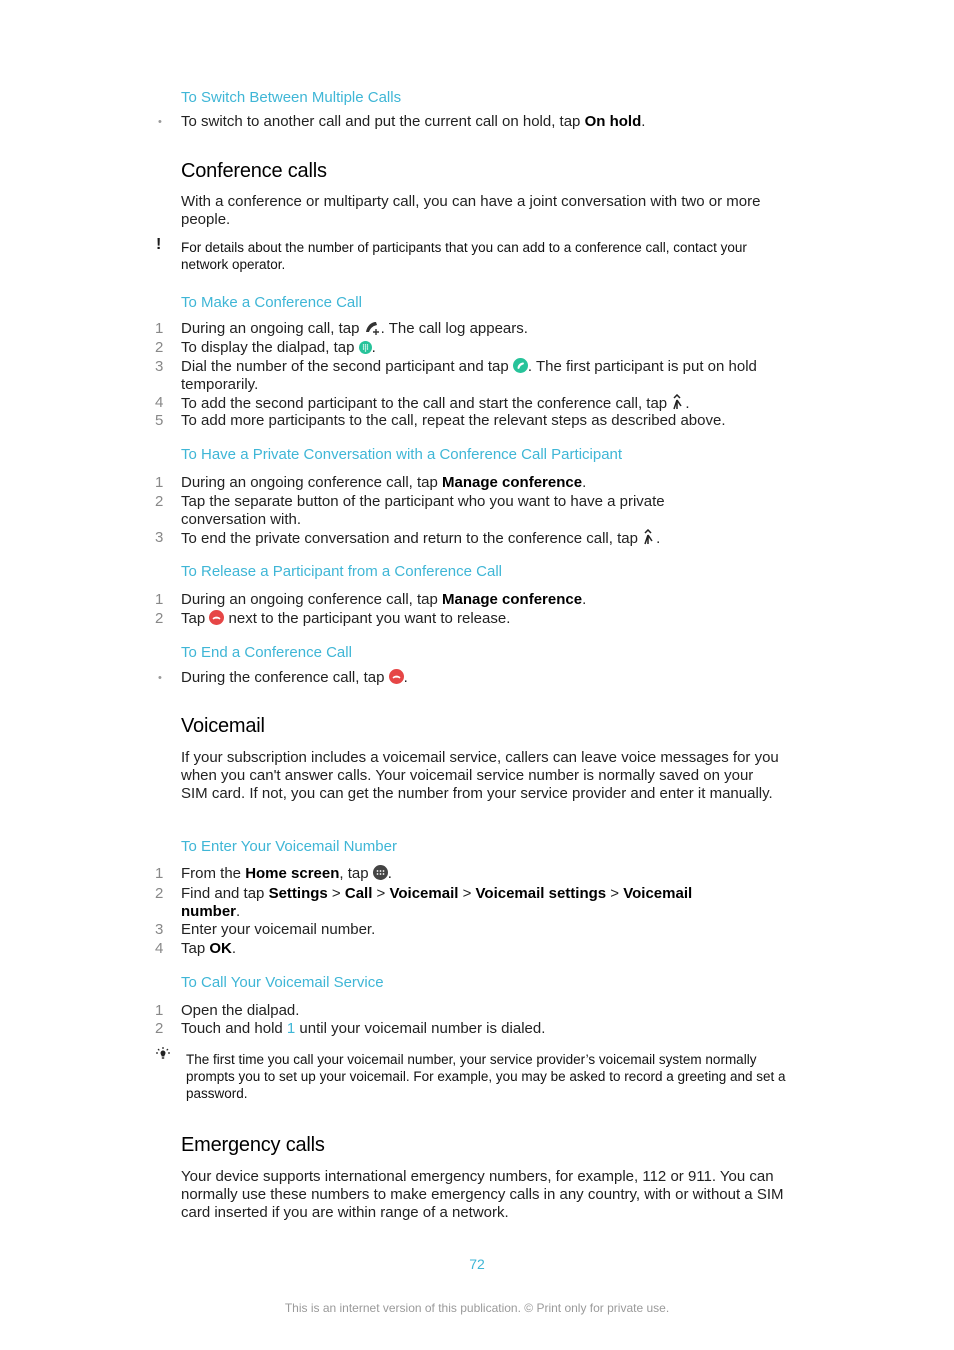 This screenshot has width=954, height=1350. Describe the element at coordinates (223, 726) in the screenshot. I see `section-title-voicemail: Voicemail` at that location.